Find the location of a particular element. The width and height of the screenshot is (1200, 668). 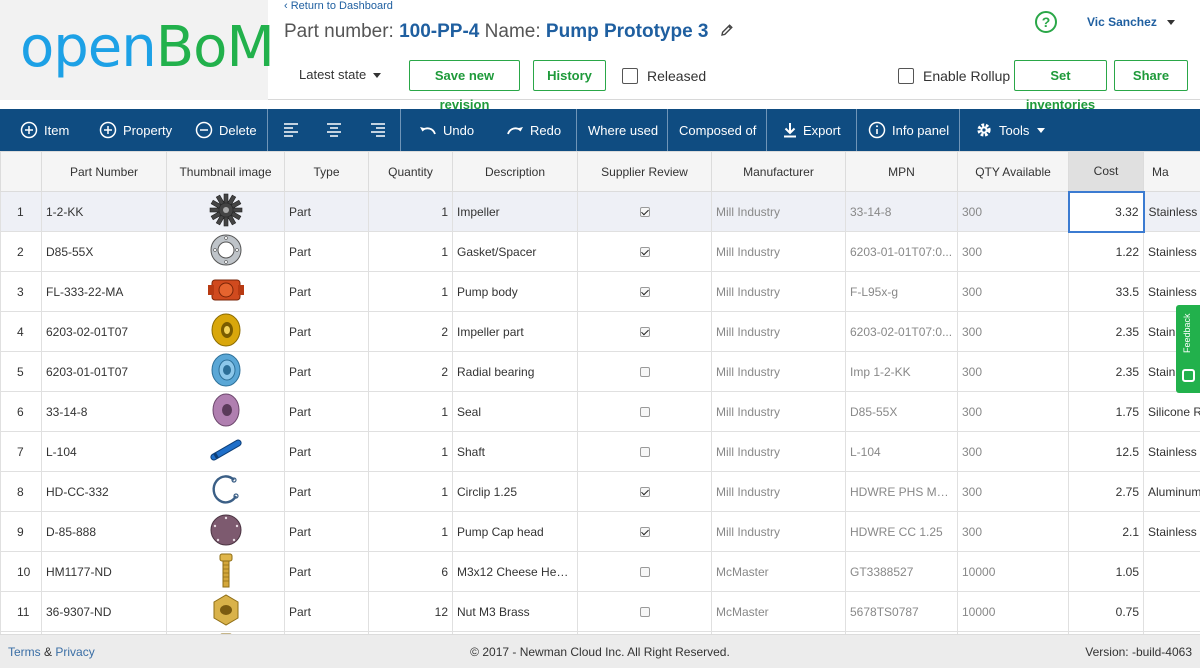

cost-cell: 3.32 is located at coordinates (1106, 211).